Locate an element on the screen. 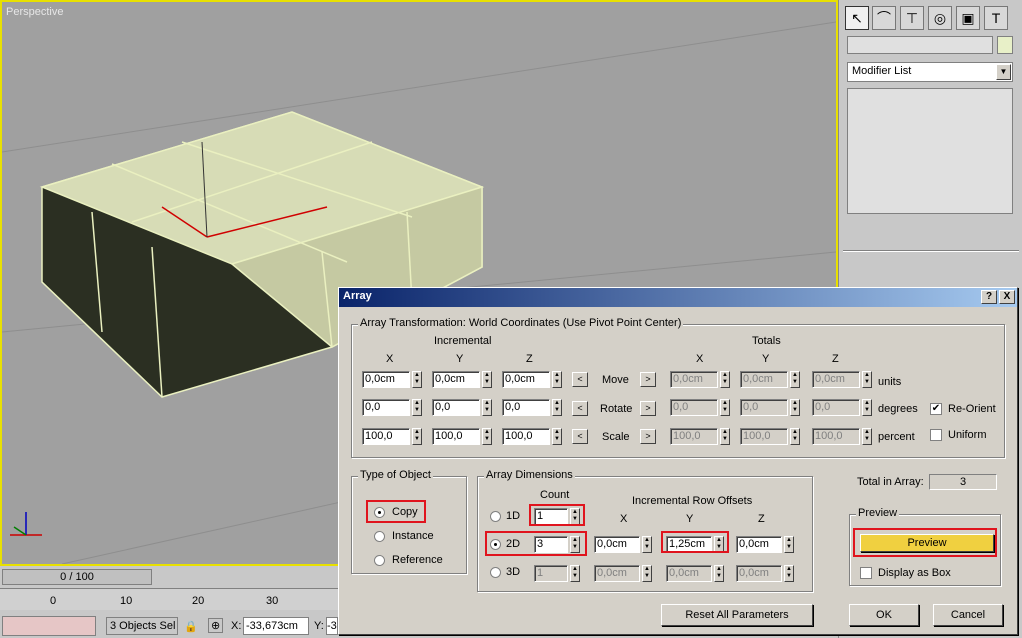  rotate-label: Rotate is located at coordinates (616, 409).